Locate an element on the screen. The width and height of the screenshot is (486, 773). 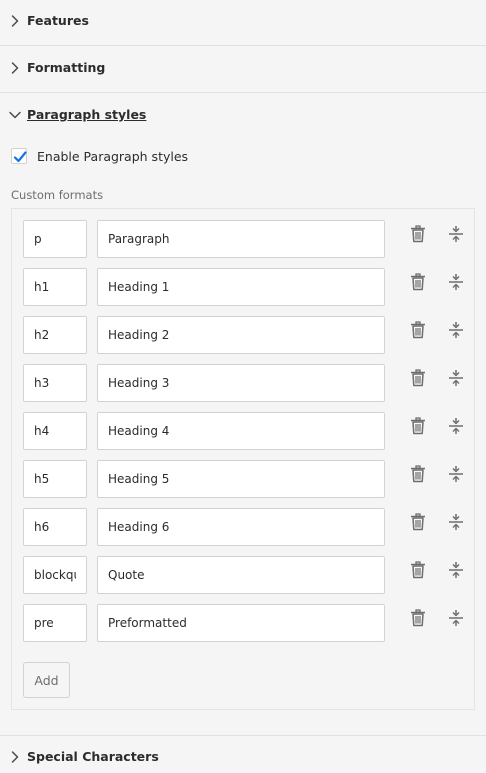
checkmark-icon is located at coordinates (20, 157).